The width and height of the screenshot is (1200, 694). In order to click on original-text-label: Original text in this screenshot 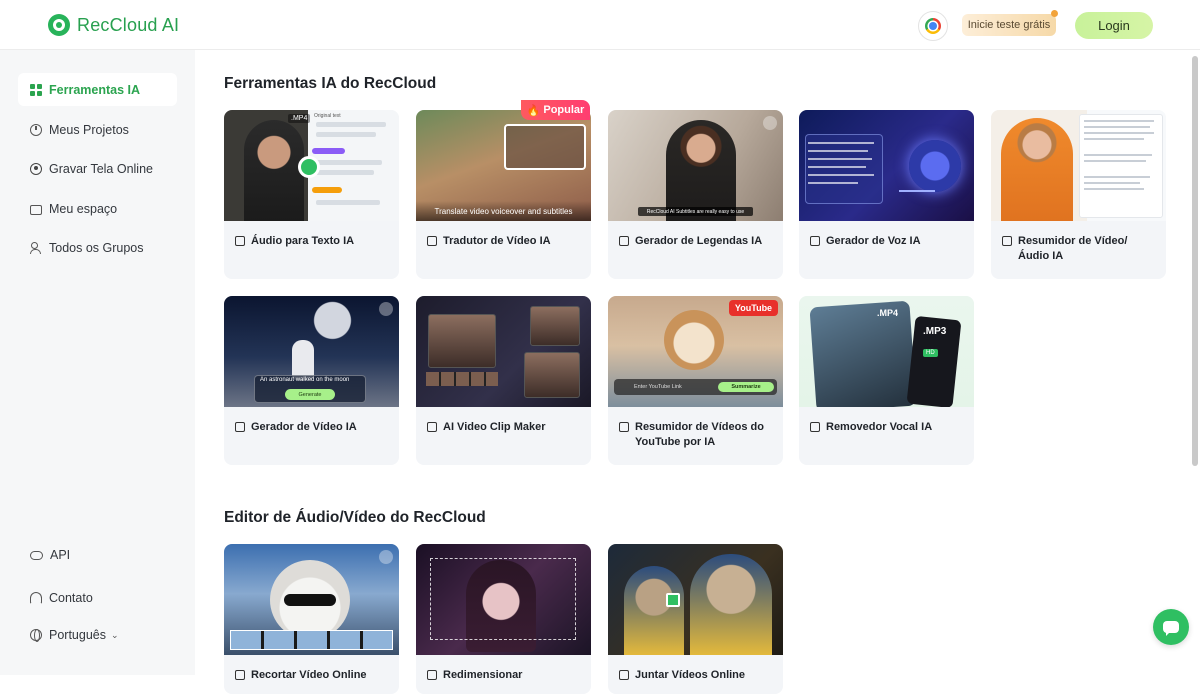, I will do `click(327, 116)`.